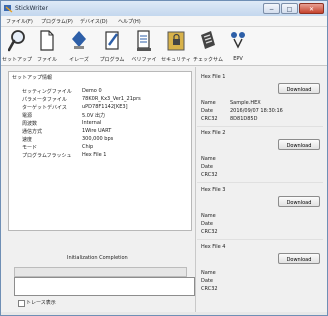 This screenshot has width=328, height=316. Describe the element at coordinates (94, 21) in the screenshot. I see `menu-device: デバイス(D)` at that location.